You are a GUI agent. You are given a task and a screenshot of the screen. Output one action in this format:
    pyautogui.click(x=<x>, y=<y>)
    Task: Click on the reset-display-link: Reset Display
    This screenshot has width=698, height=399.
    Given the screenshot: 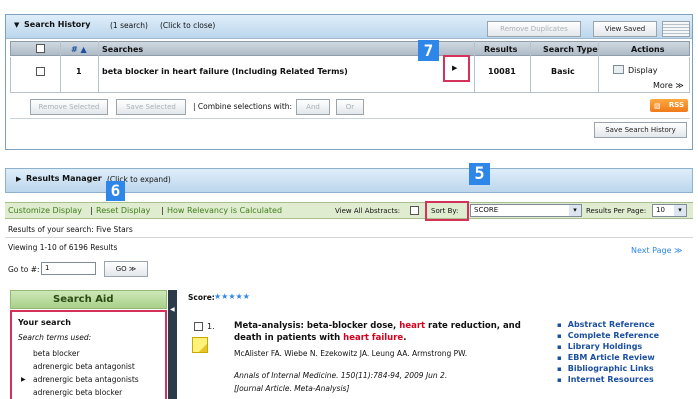 What is the action you would take?
    pyautogui.click(x=123, y=210)
    